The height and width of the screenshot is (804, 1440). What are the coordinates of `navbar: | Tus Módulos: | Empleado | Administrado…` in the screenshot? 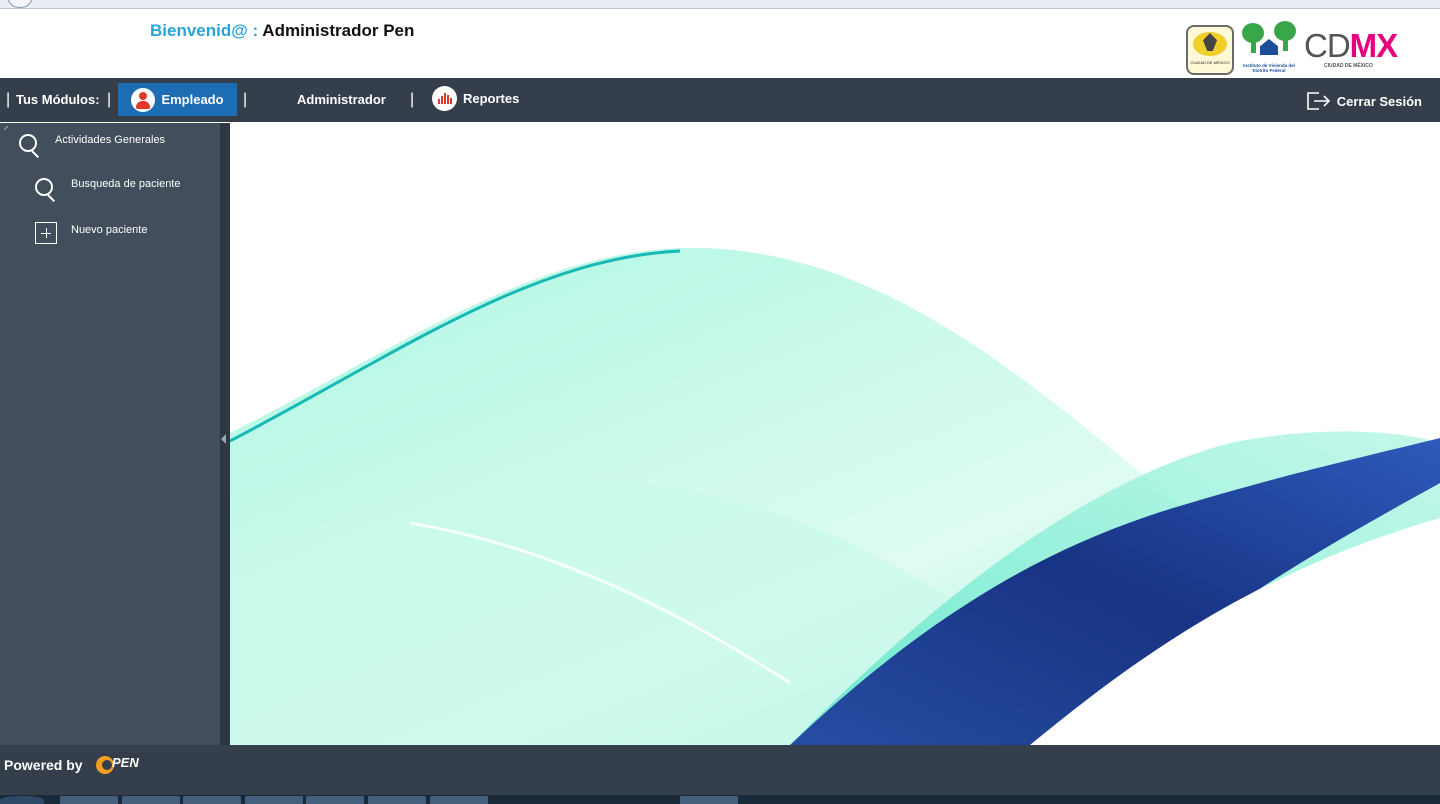 It's located at (720, 100).